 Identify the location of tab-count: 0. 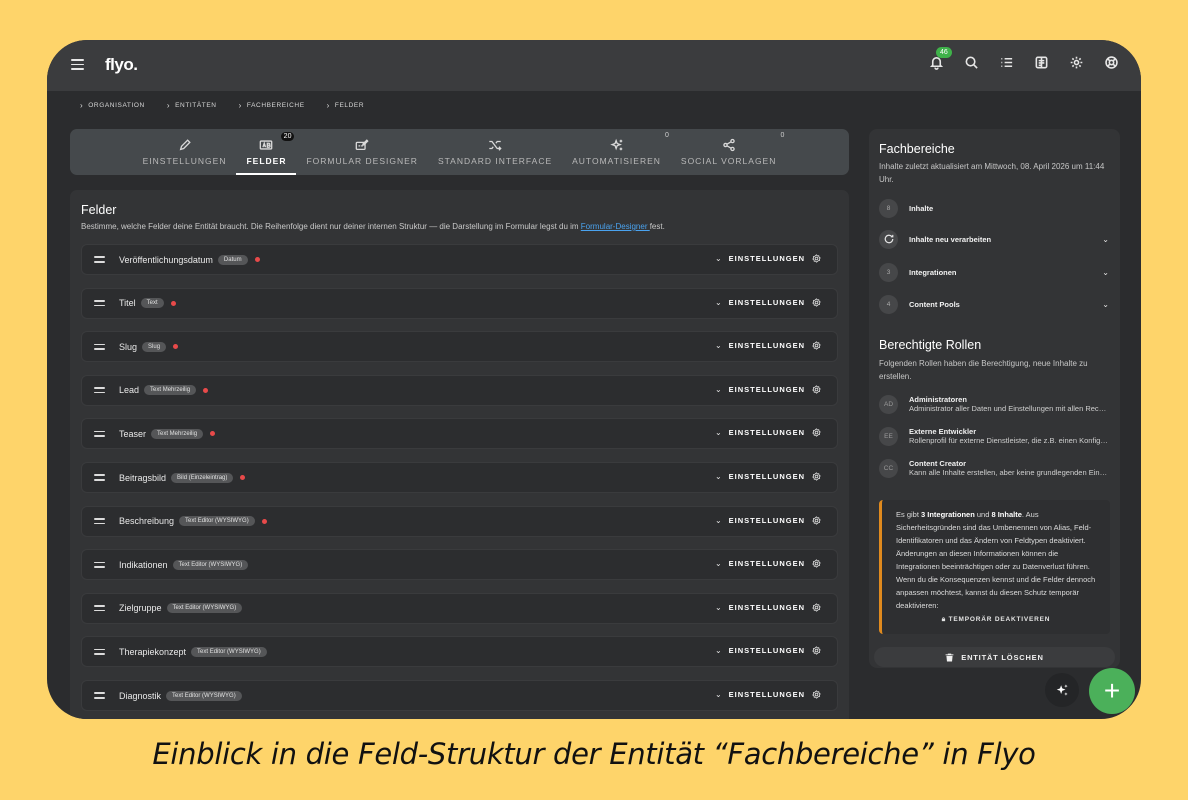
(667, 135).